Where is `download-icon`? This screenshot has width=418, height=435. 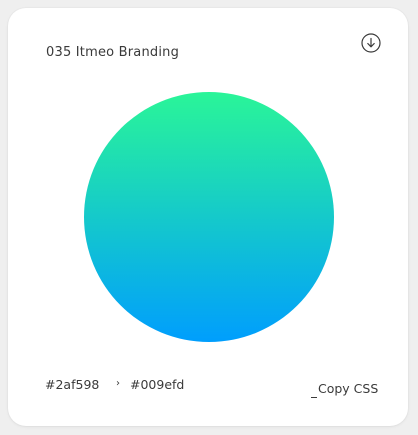
download-icon is located at coordinates (371, 43).